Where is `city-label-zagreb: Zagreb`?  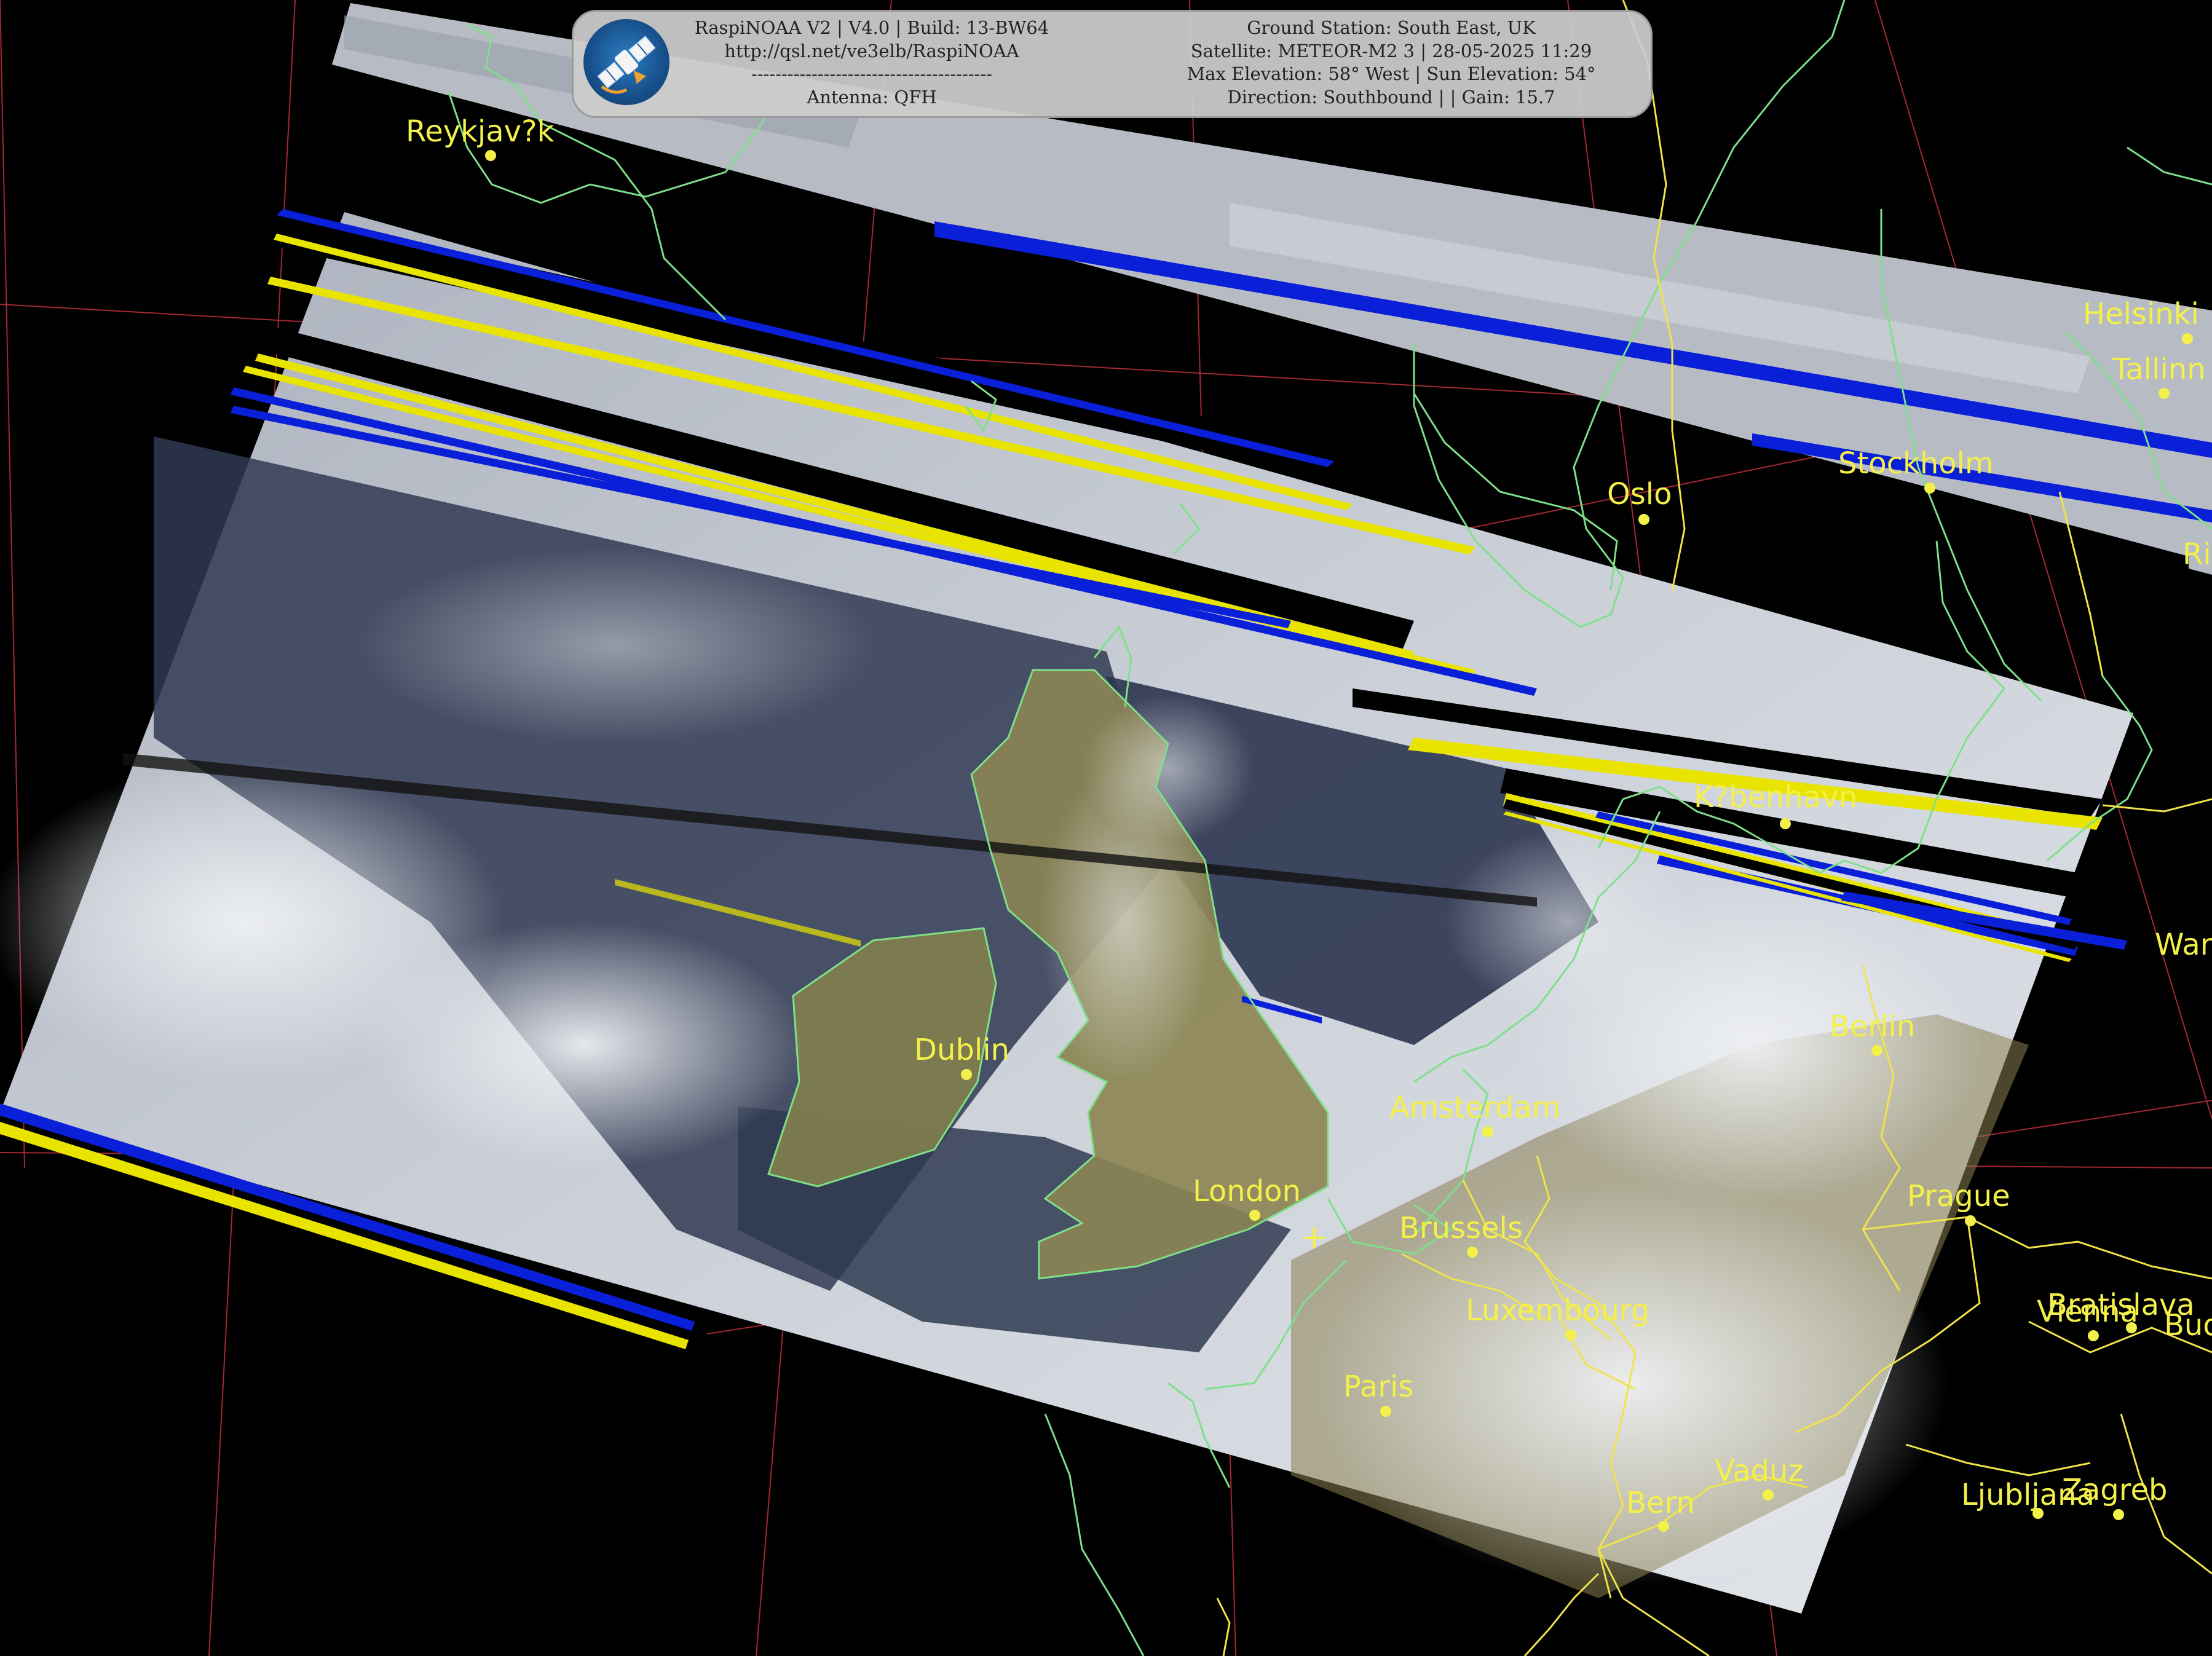
city-label-zagreb: Zagreb is located at coordinates (2115, 1490).